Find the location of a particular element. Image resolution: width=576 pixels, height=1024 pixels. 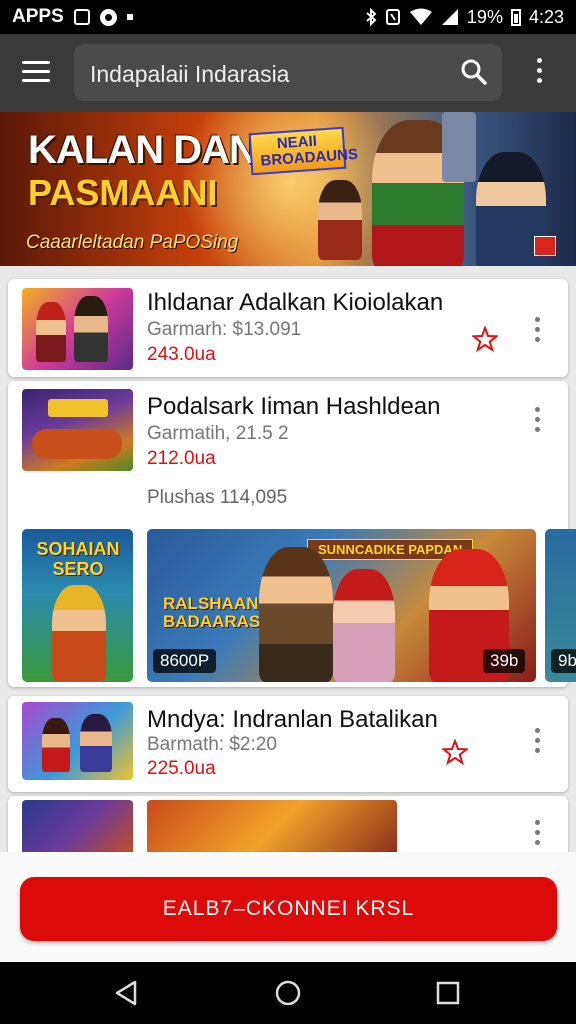

primary-cta-button: EALB7–CKONNEI KRSL is located at coordinates (288, 909).